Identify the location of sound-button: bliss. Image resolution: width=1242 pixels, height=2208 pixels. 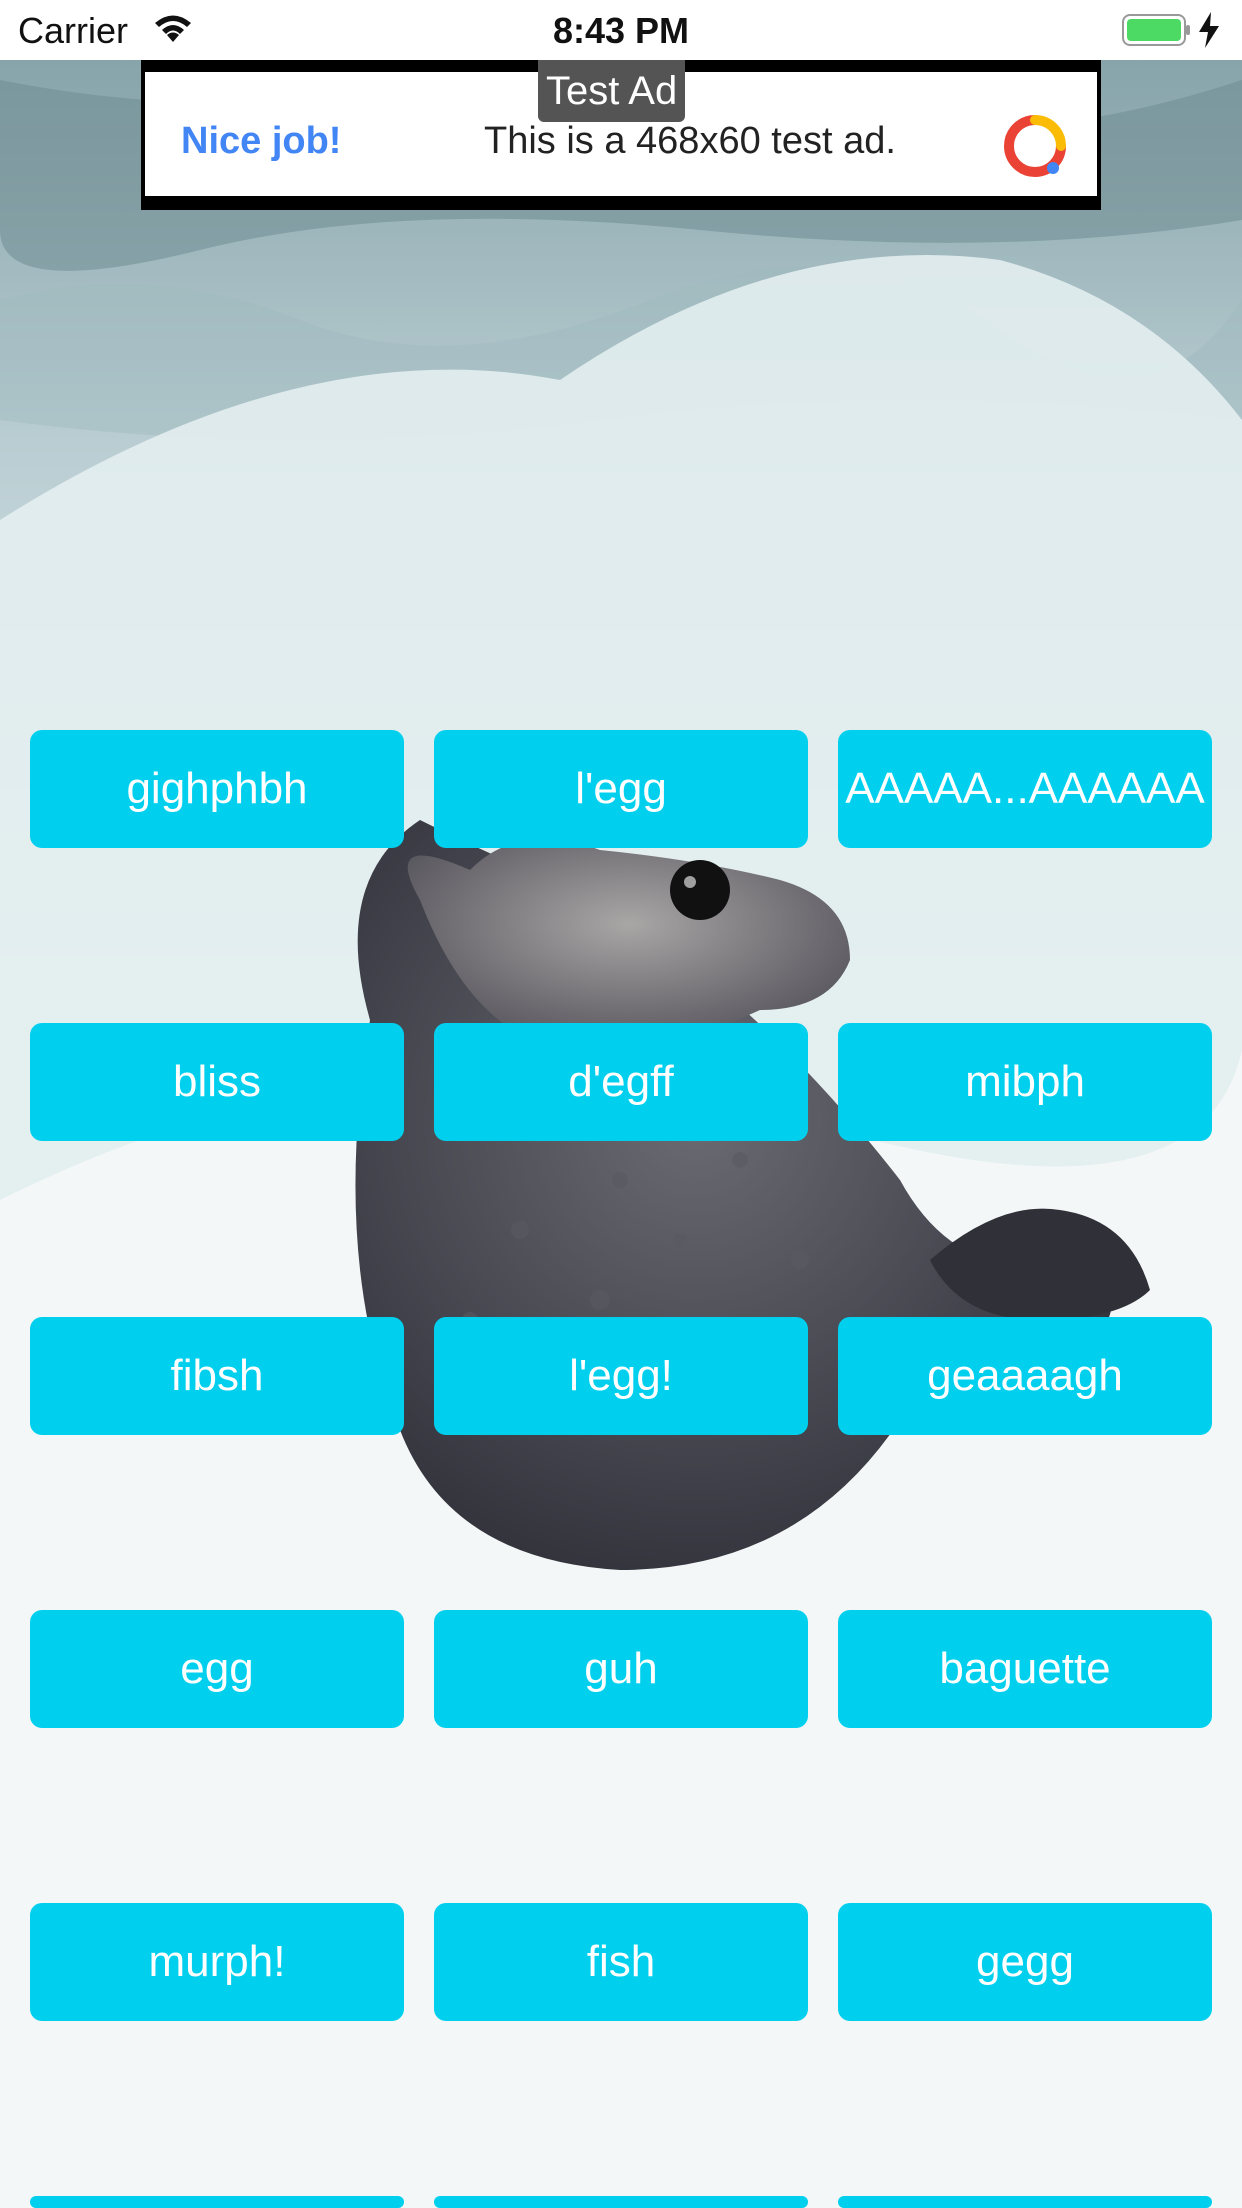
(217, 1082).